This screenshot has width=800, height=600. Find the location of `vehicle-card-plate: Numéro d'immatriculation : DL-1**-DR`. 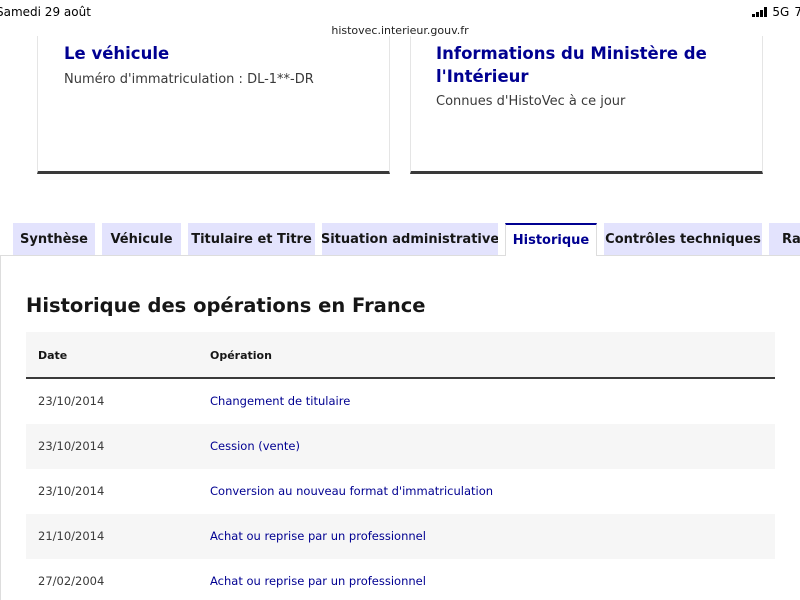

vehicle-card-plate: Numéro d'immatriculation : DL-1**-DR is located at coordinates (189, 79).